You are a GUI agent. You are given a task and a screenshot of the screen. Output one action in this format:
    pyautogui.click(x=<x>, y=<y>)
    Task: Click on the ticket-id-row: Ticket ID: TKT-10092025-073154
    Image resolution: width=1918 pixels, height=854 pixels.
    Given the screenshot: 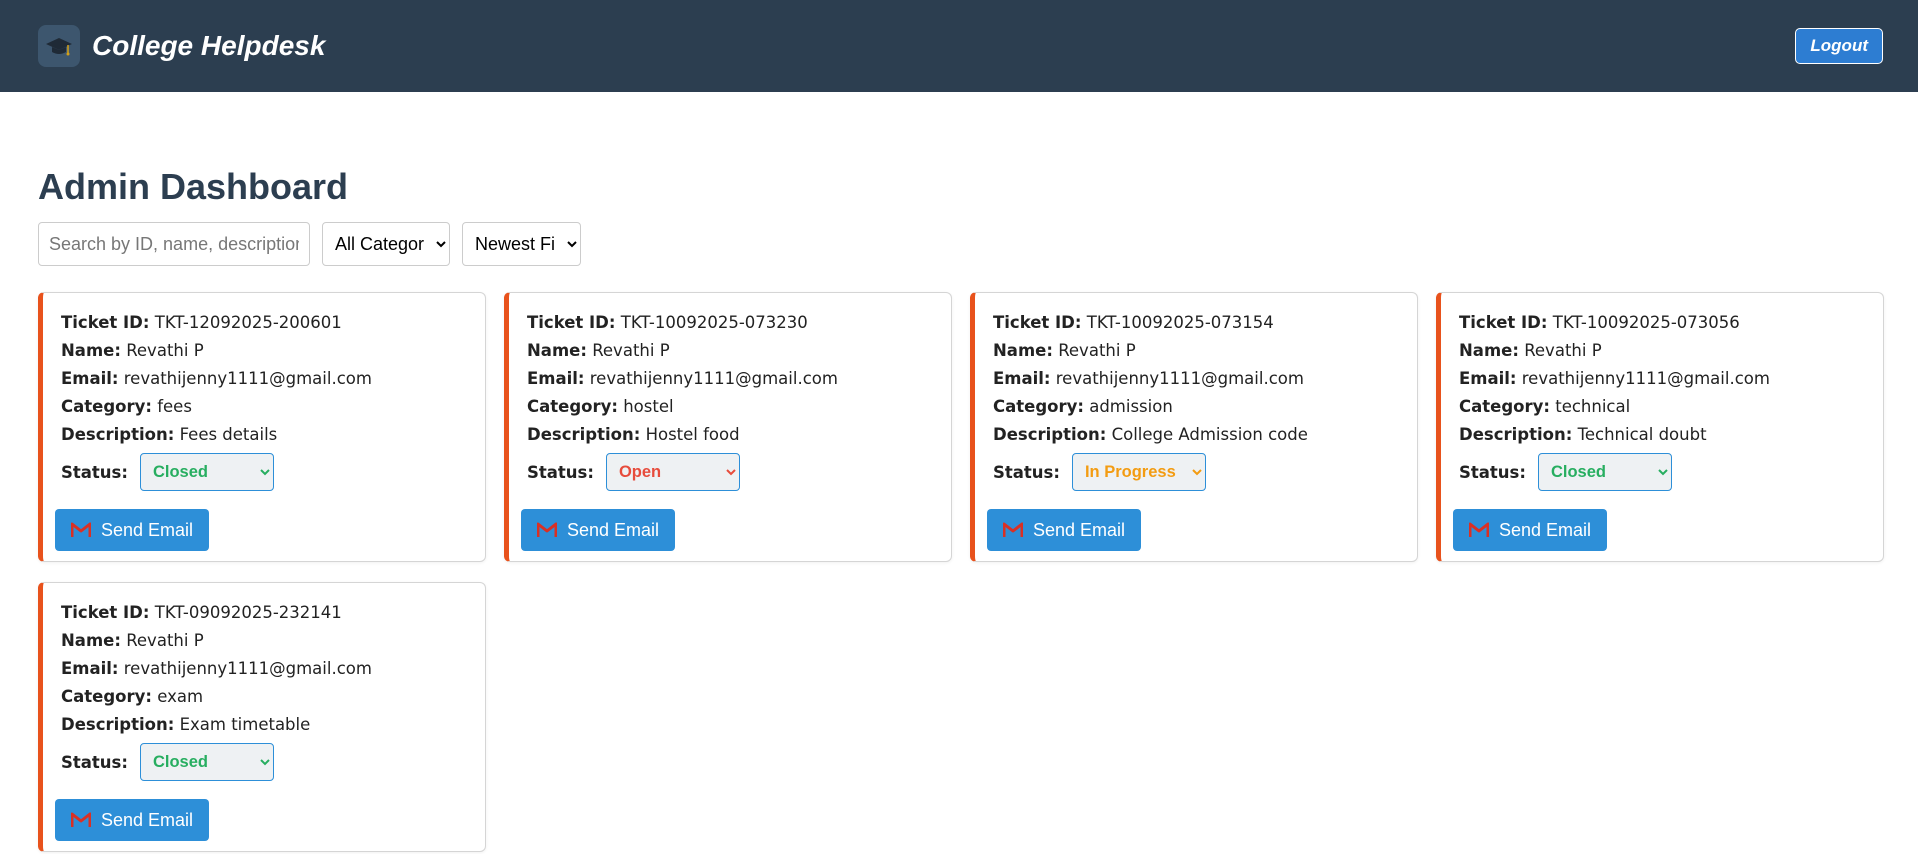 What is the action you would take?
    pyautogui.click(x=1196, y=323)
    